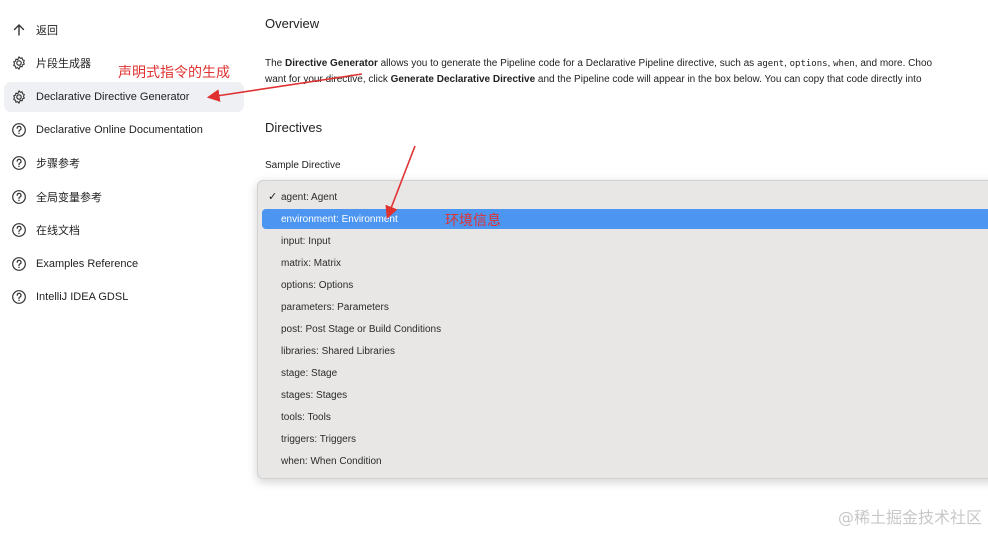 This screenshot has width=988, height=534. I want to click on sidebar-item-label: 步骤参考, so click(58, 164).